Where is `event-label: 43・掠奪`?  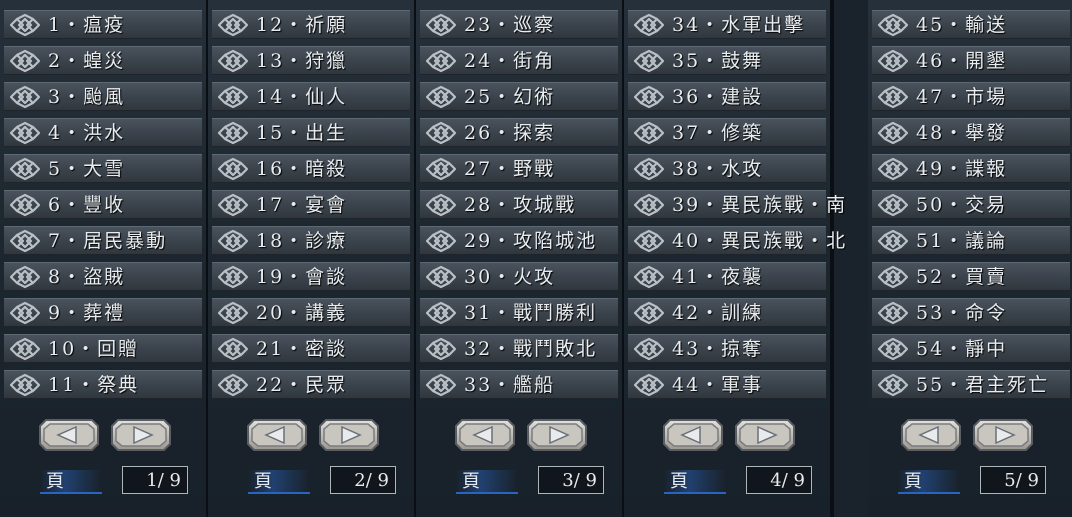 event-label: 43・掠奪 is located at coordinates (718, 349).